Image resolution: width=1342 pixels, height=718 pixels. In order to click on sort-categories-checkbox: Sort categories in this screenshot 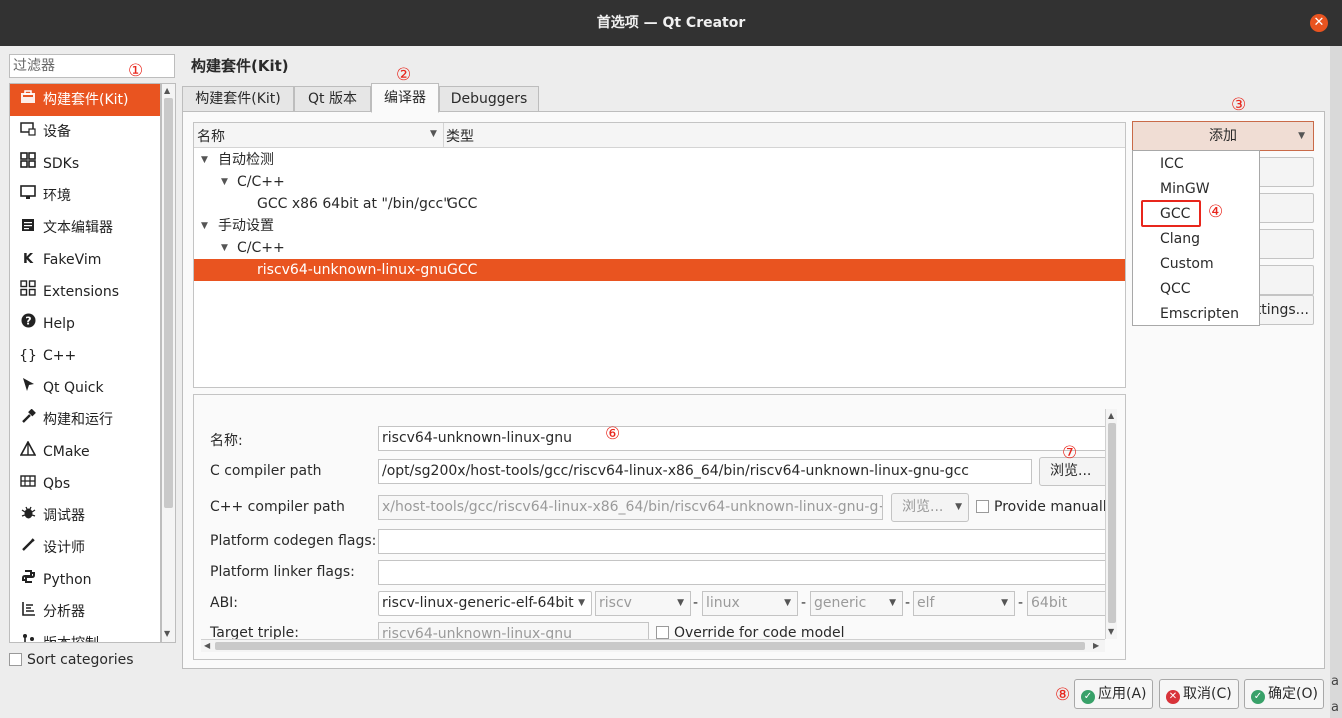, I will do `click(71, 660)`.